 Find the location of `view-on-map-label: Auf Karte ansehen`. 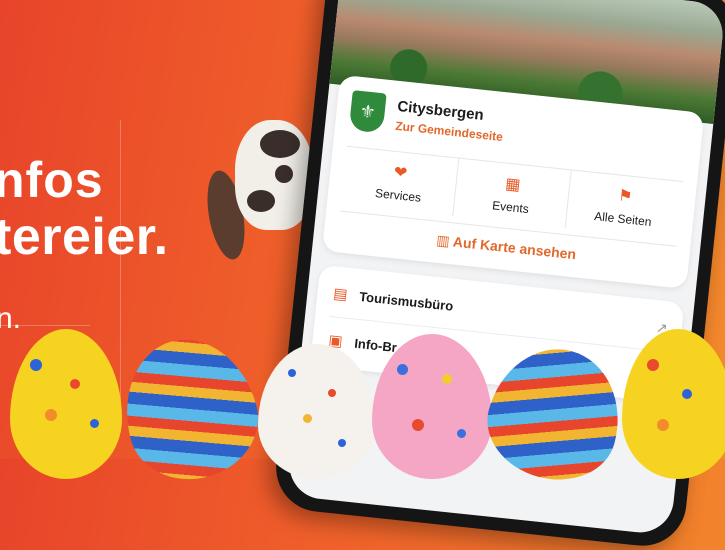

view-on-map-label: Auf Karte ansehen is located at coordinates (514, 248).